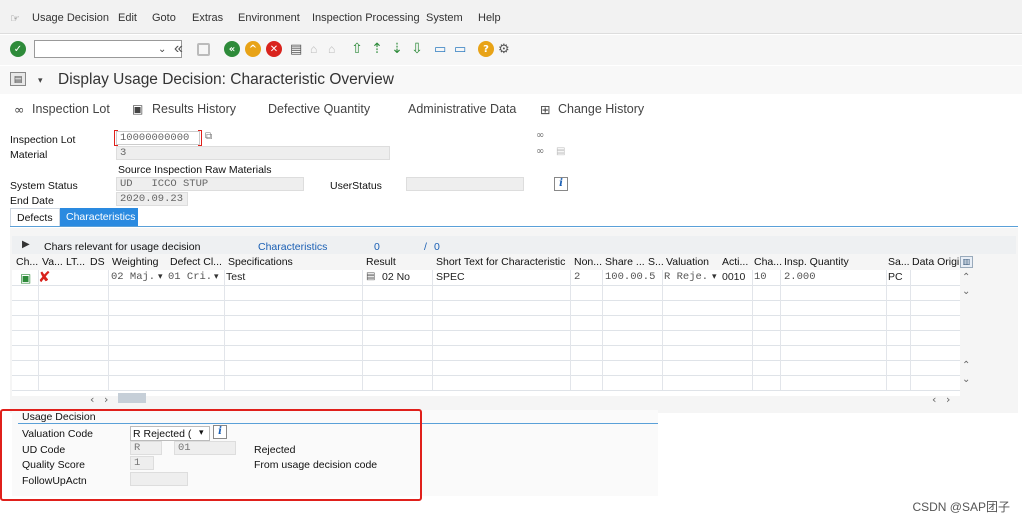  I want to click on reject-x-icon: ✘, so click(44, 277).